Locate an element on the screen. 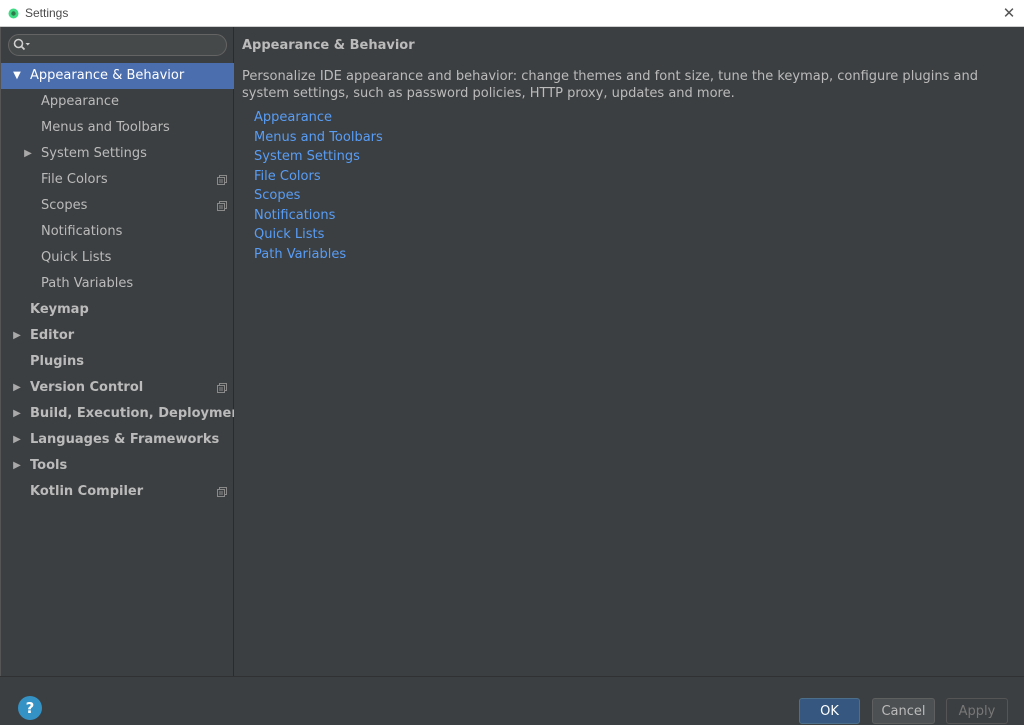  tree-item-label: Build, Execution, Deployment is located at coordinates (138, 413).